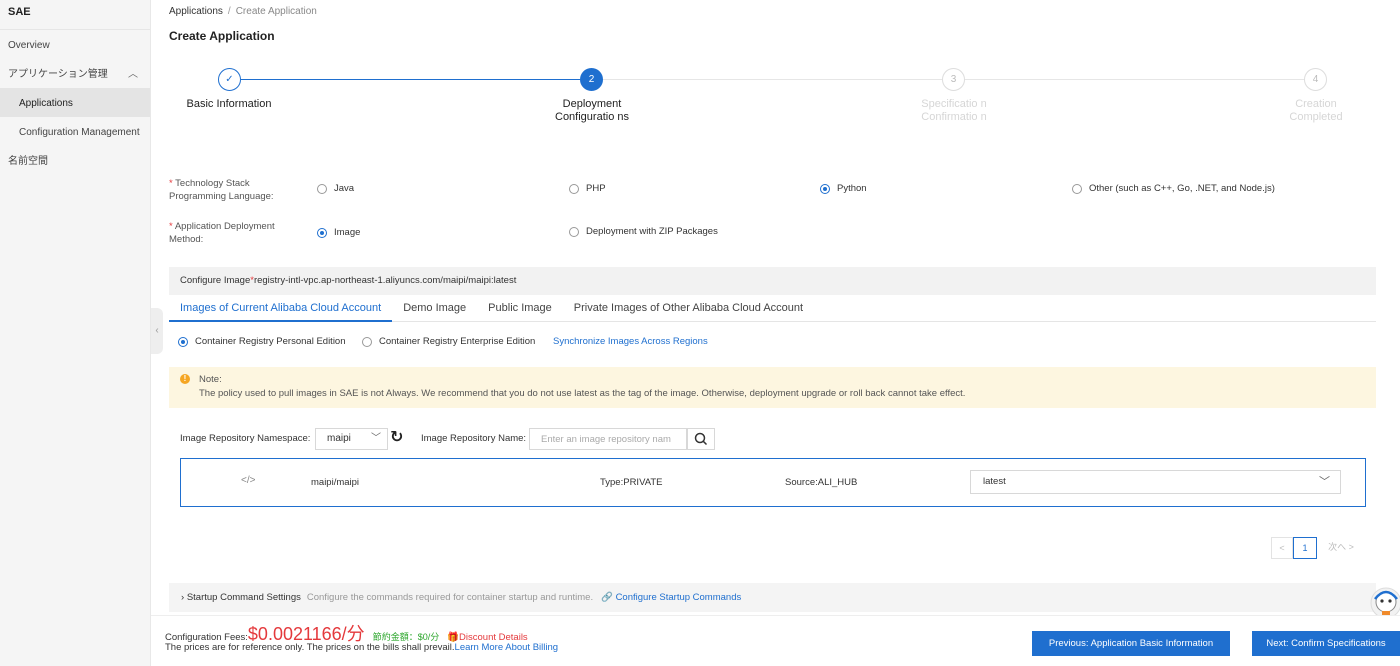 The height and width of the screenshot is (666, 1400). I want to click on radio-zip: Deployment with ZIP Packages, so click(643, 231).